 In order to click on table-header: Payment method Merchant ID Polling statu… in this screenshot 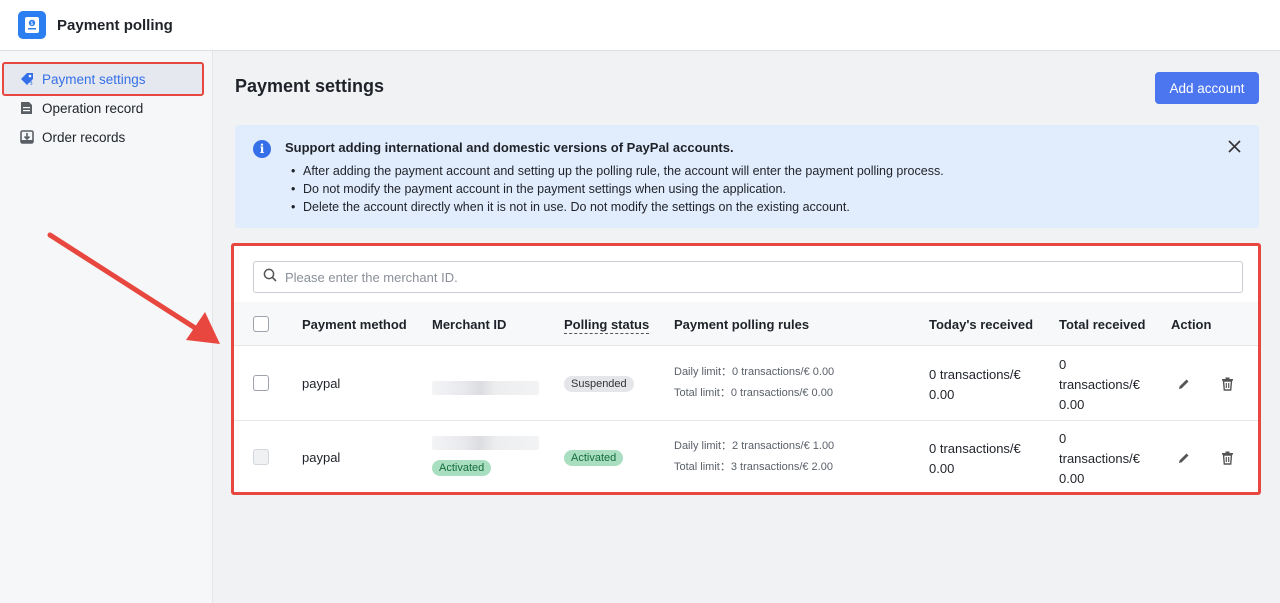, I will do `click(746, 324)`.